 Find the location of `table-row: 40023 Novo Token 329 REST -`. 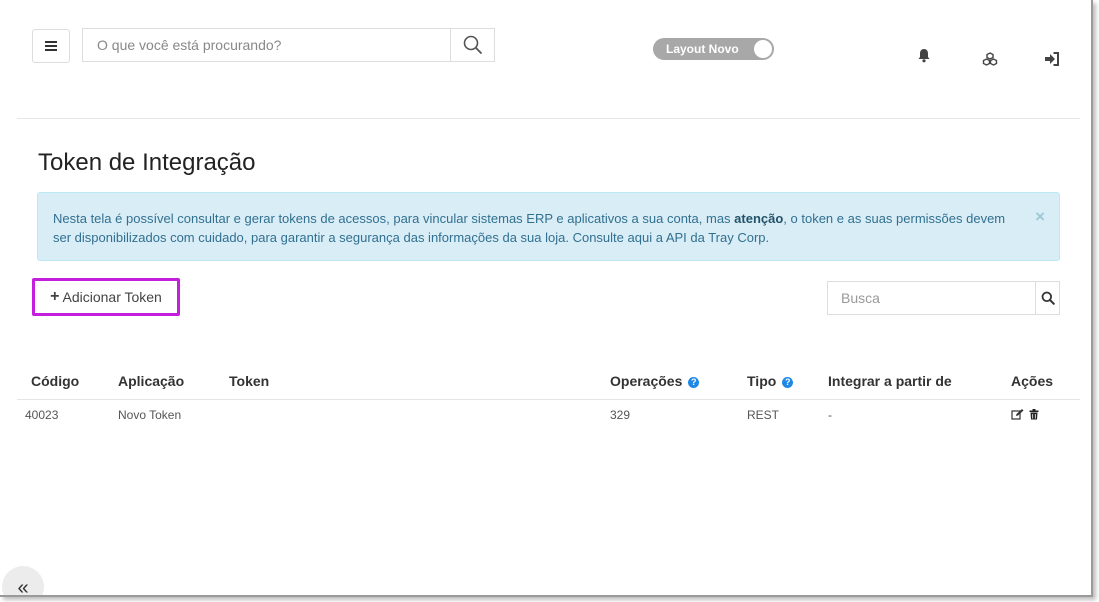

table-row: 40023 Novo Token 329 REST - is located at coordinates (548, 415).